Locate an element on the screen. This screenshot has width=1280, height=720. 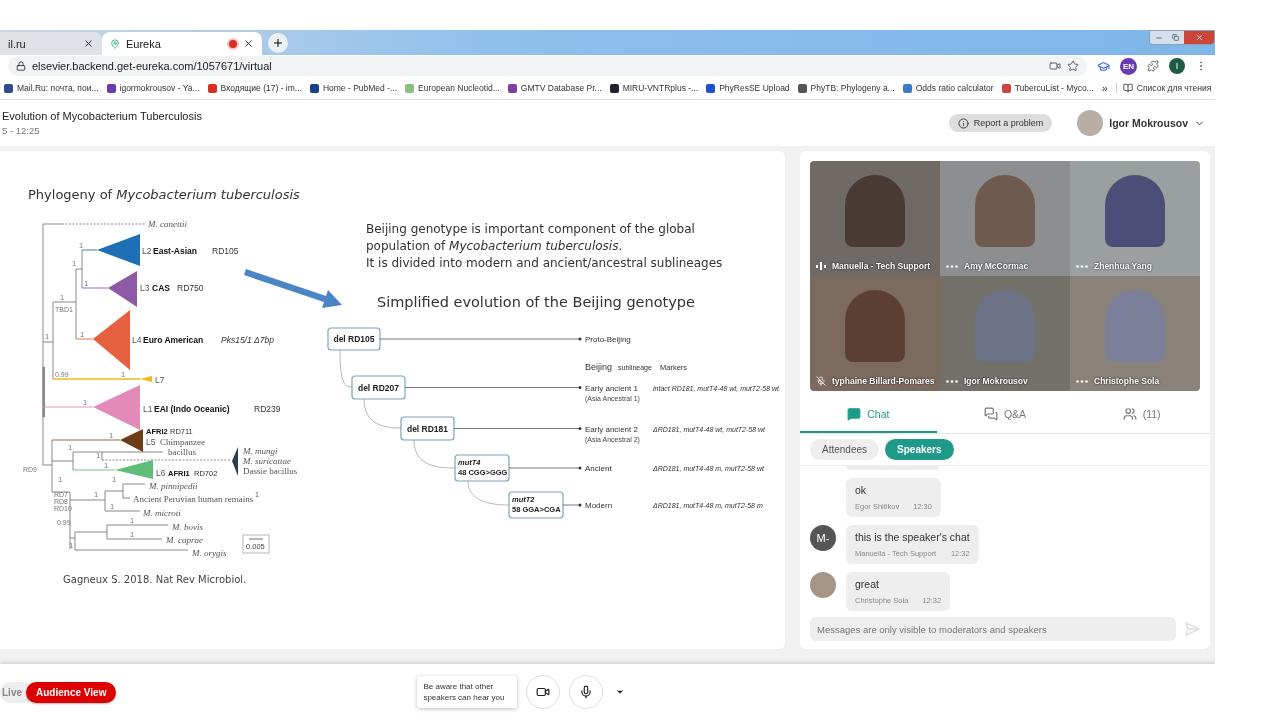
participant-name: Christophe Sola is located at coordinates (1127, 381).